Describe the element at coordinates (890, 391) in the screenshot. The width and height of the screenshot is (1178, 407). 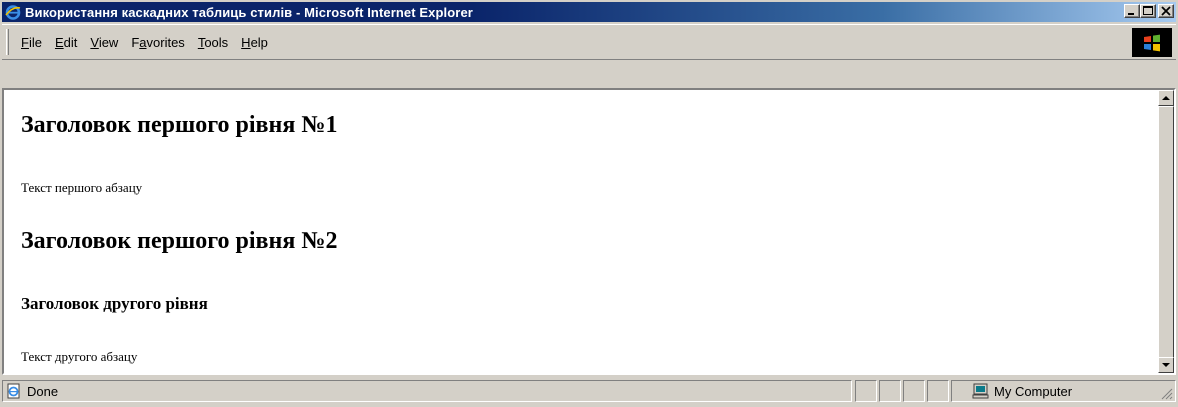
I see `status-cell-offline` at that location.